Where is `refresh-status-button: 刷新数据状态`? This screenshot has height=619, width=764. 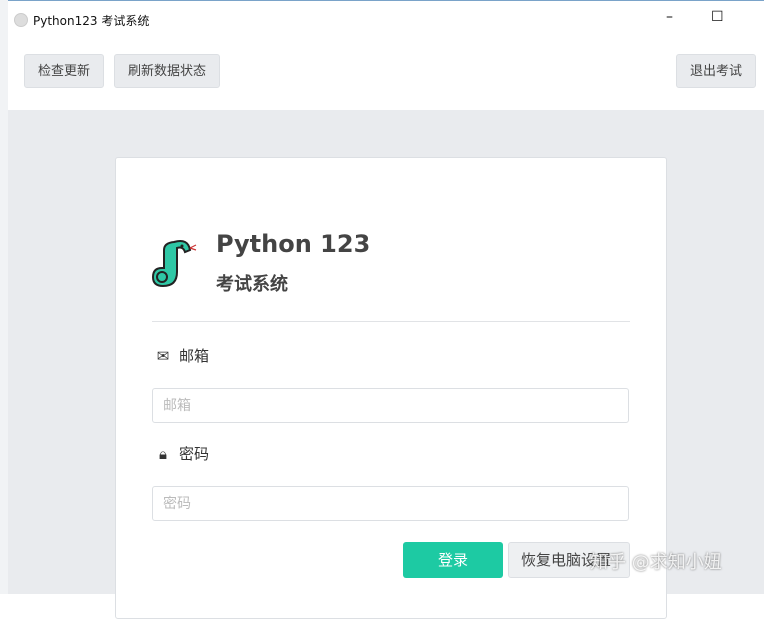 refresh-status-button: 刷新数据状态 is located at coordinates (167, 71).